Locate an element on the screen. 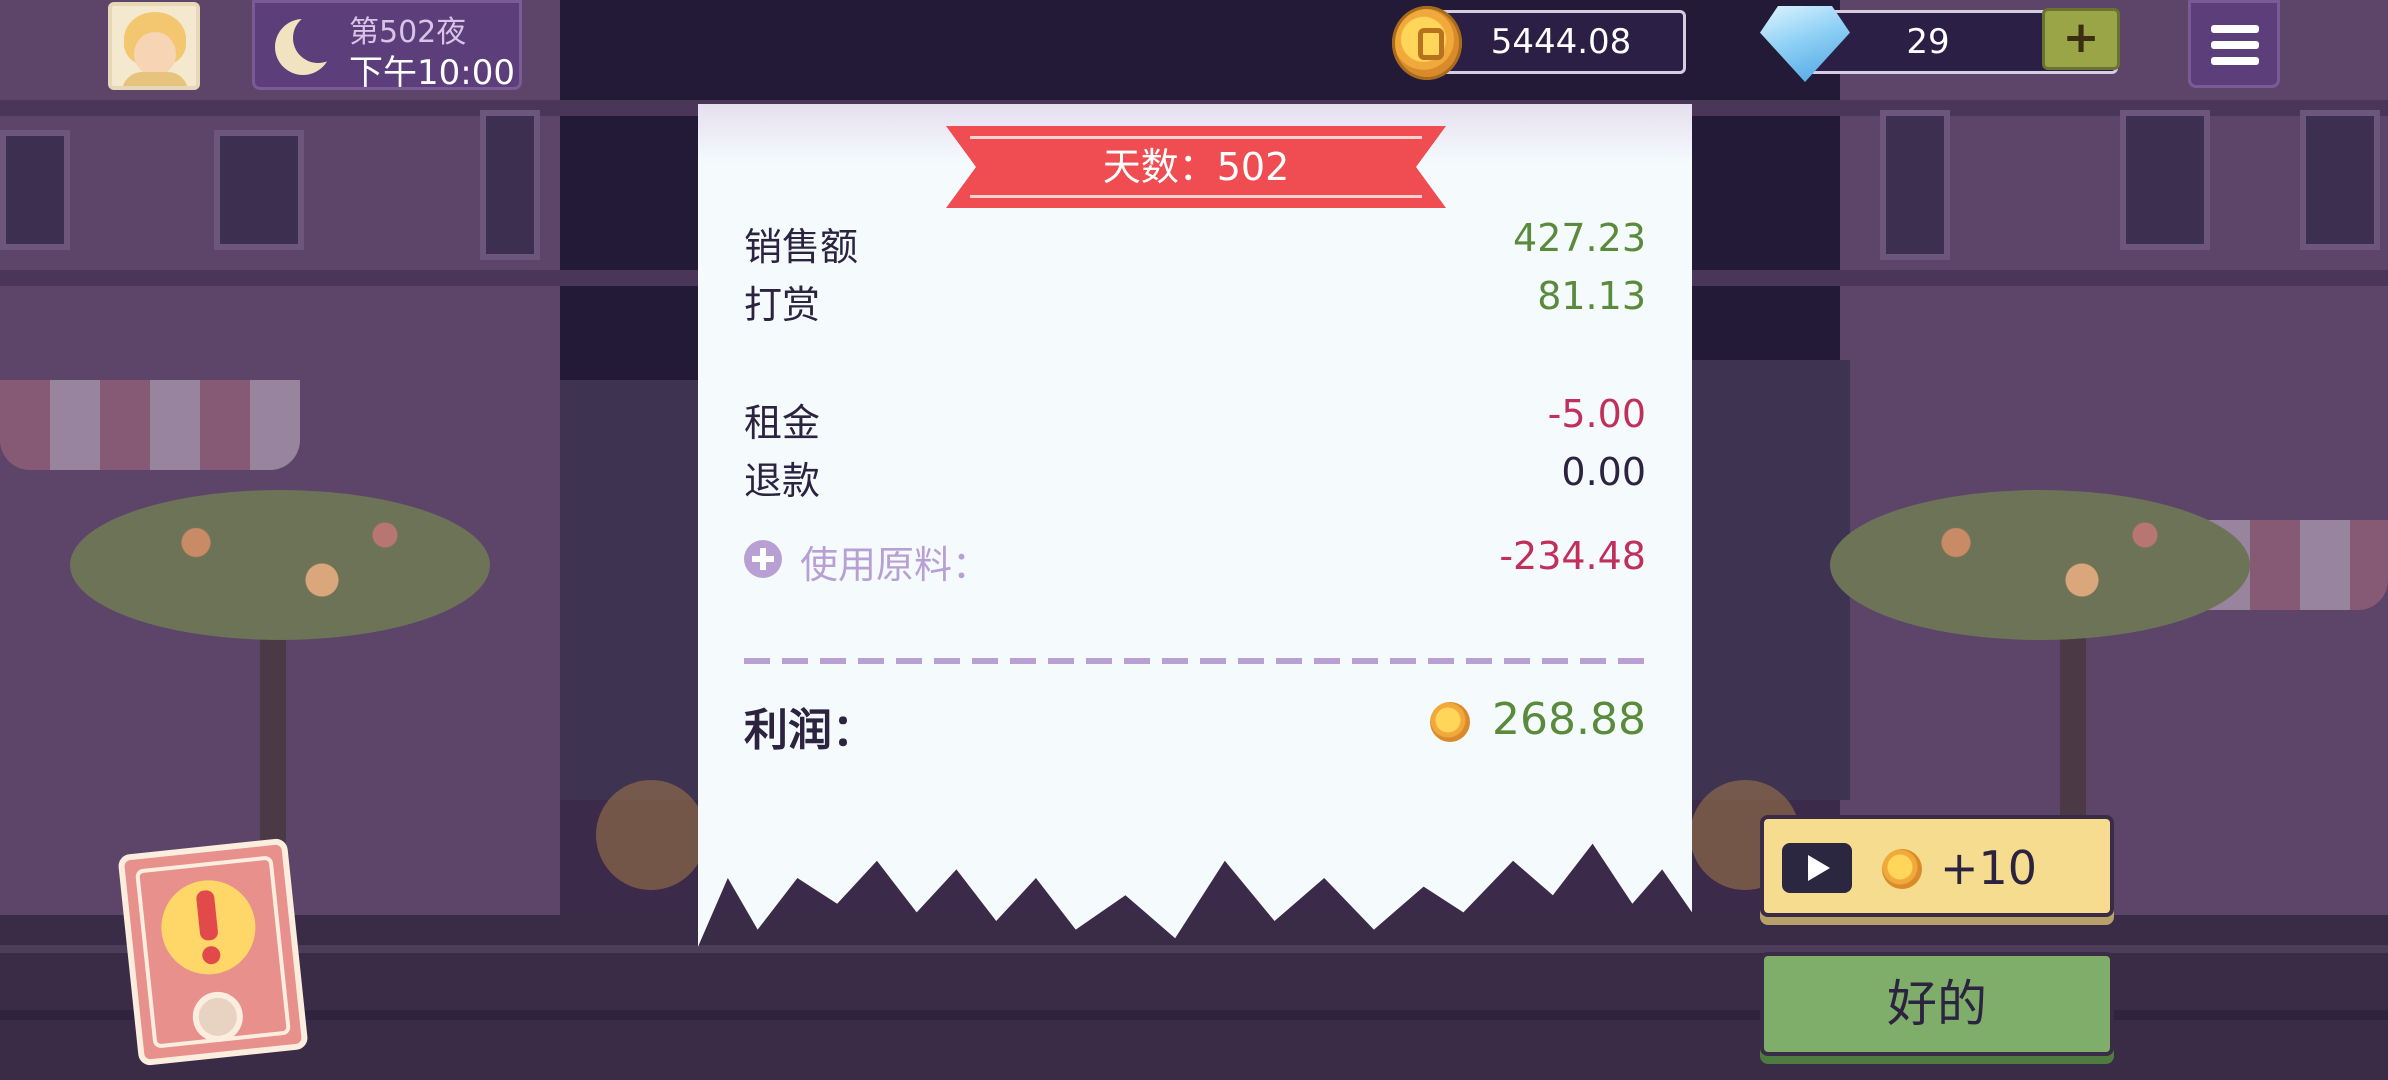 This screenshot has width=2388, height=1080. sales-label: 销售额 is located at coordinates (801, 247).